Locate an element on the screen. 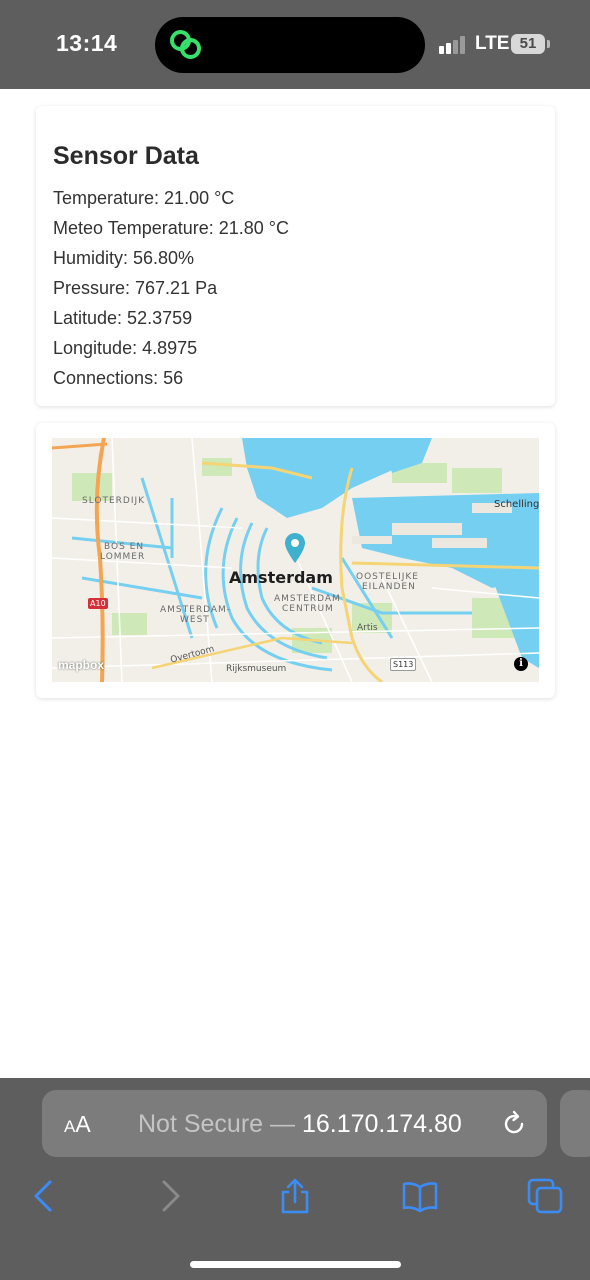 The height and width of the screenshot is (1280, 590). signal-icon is located at coordinates (452, 45).